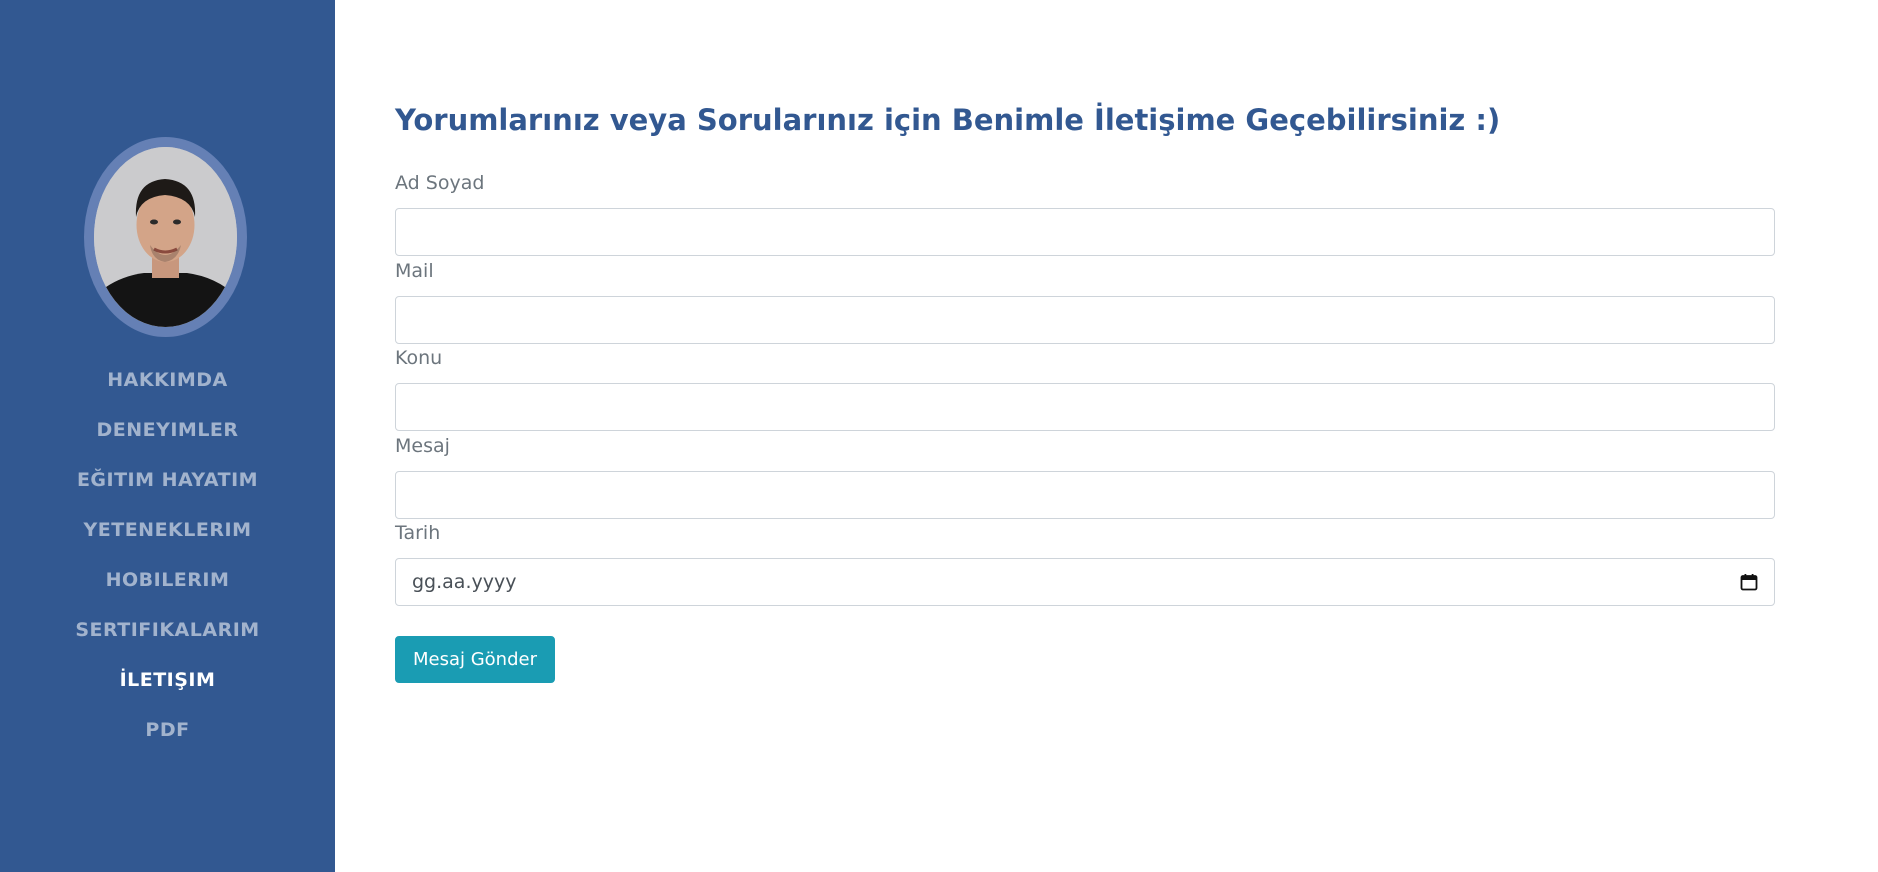 This screenshot has height=872, width=1878. I want to click on sidebar-item-iletisim: İLETIŞIM, so click(167, 680).